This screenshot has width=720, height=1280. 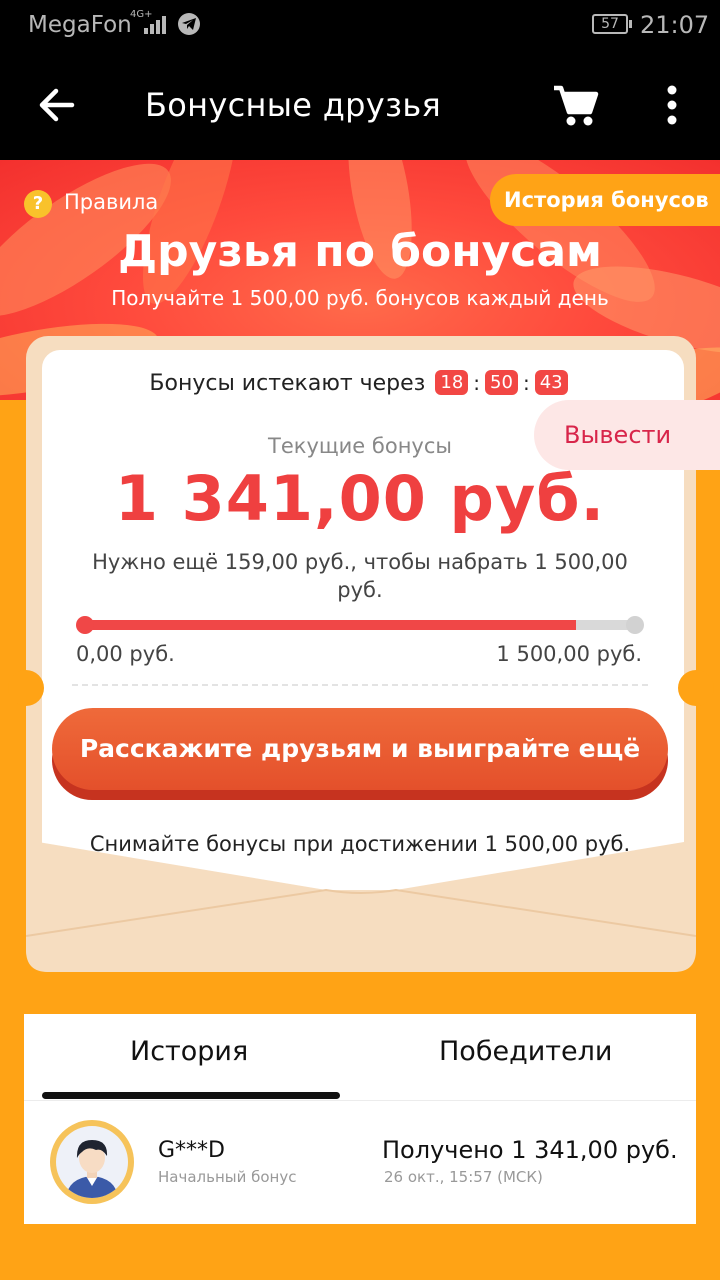 What do you see at coordinates (85, 625) in the screenshot?
I see `progress-start-dot` at bounding box center [85, 625].